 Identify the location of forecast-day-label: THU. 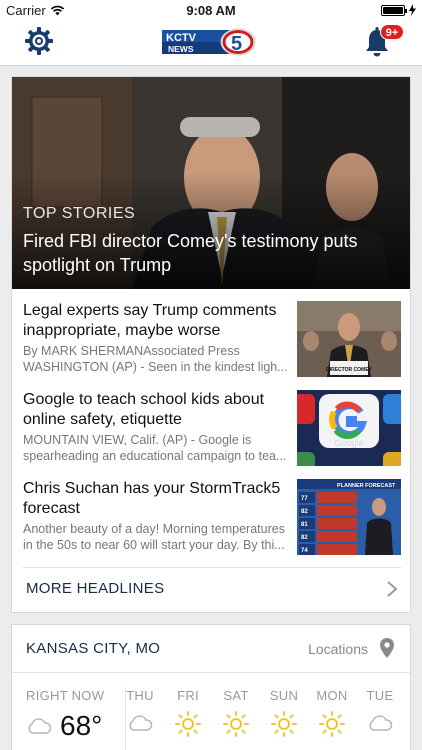
(140, 695).